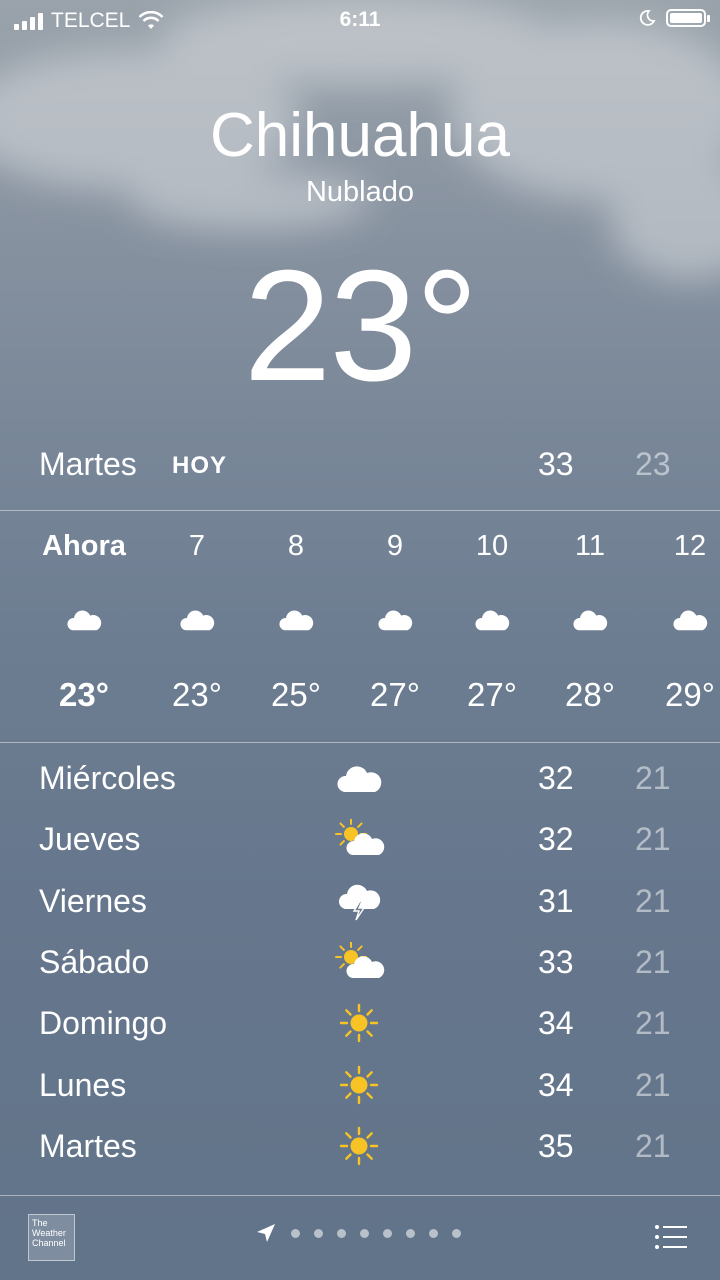 The width and height of the screenshot is (720, 1280). Describe the element at coordinates (103, 1023) in the screenshot. I see `day-name: Domingo` at that location.